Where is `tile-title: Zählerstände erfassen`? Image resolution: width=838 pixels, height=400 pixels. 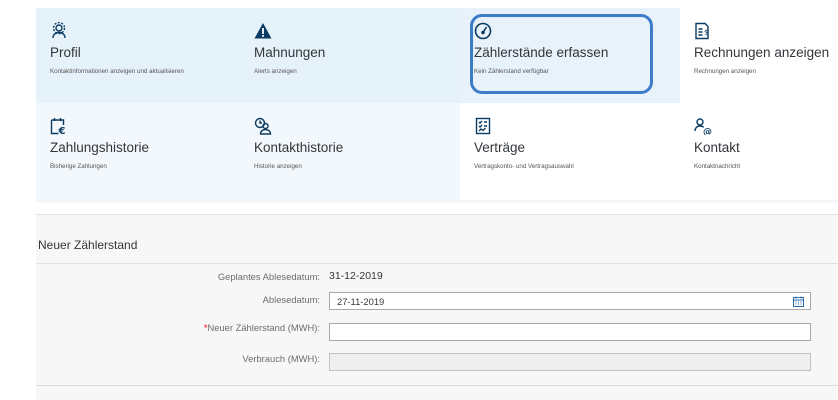
tile-title: Zählerstände erfassen is located at coordinates (541, 52).